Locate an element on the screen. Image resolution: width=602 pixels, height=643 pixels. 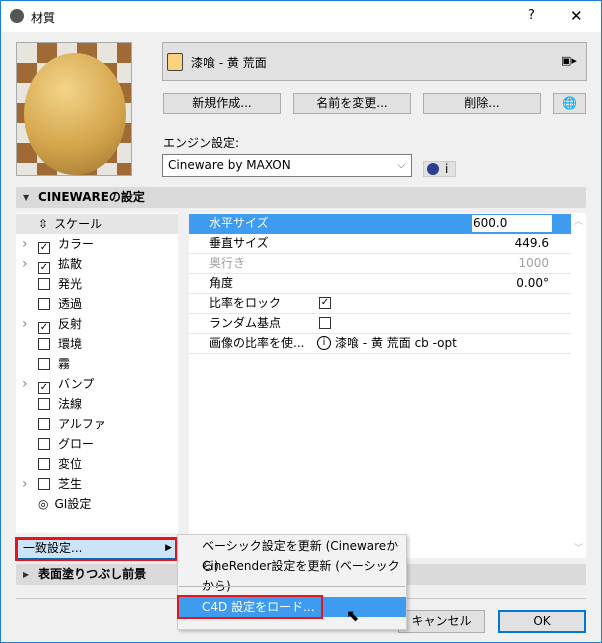
channel-label: GI設定 is located at coordinates (73, 504).